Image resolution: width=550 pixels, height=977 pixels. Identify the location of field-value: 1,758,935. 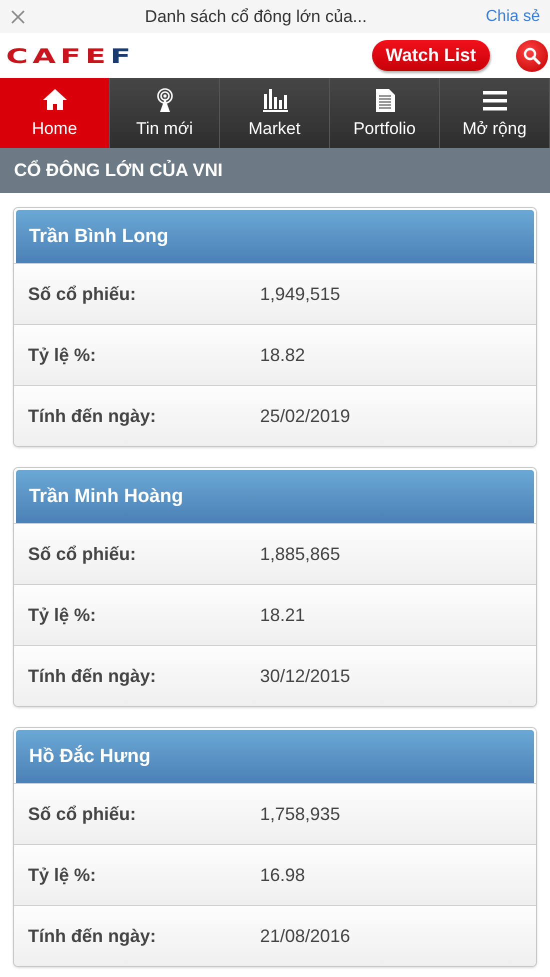
(300, 814).